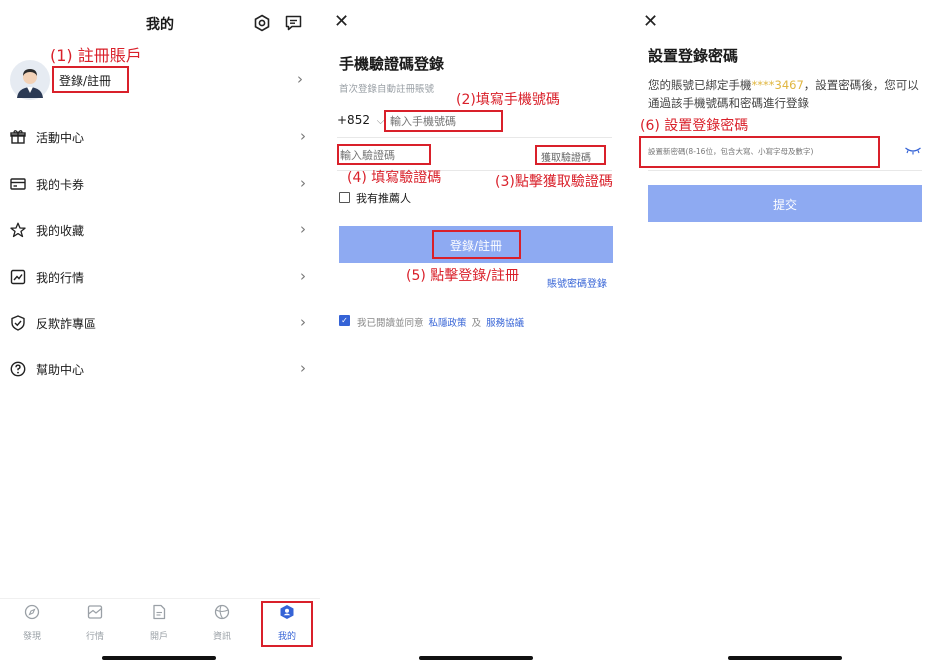 The image size is (929, 663). I want to click on referrer-checkbox, so click(344, 197).